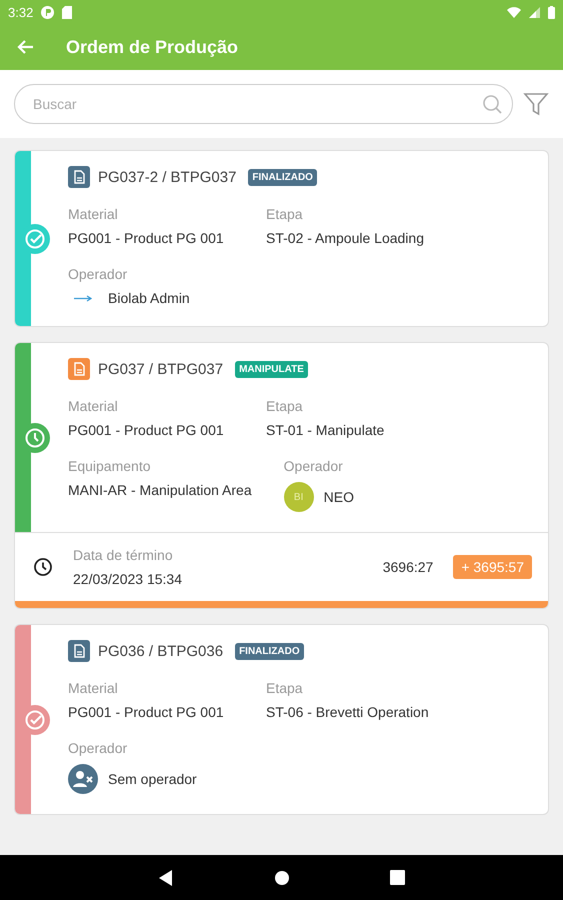 This screenshot has width=563, height=900. Describe the element at coordinates (492, 567) in the screenshot. I see `overdue-badge: + 3695:57` at that location.